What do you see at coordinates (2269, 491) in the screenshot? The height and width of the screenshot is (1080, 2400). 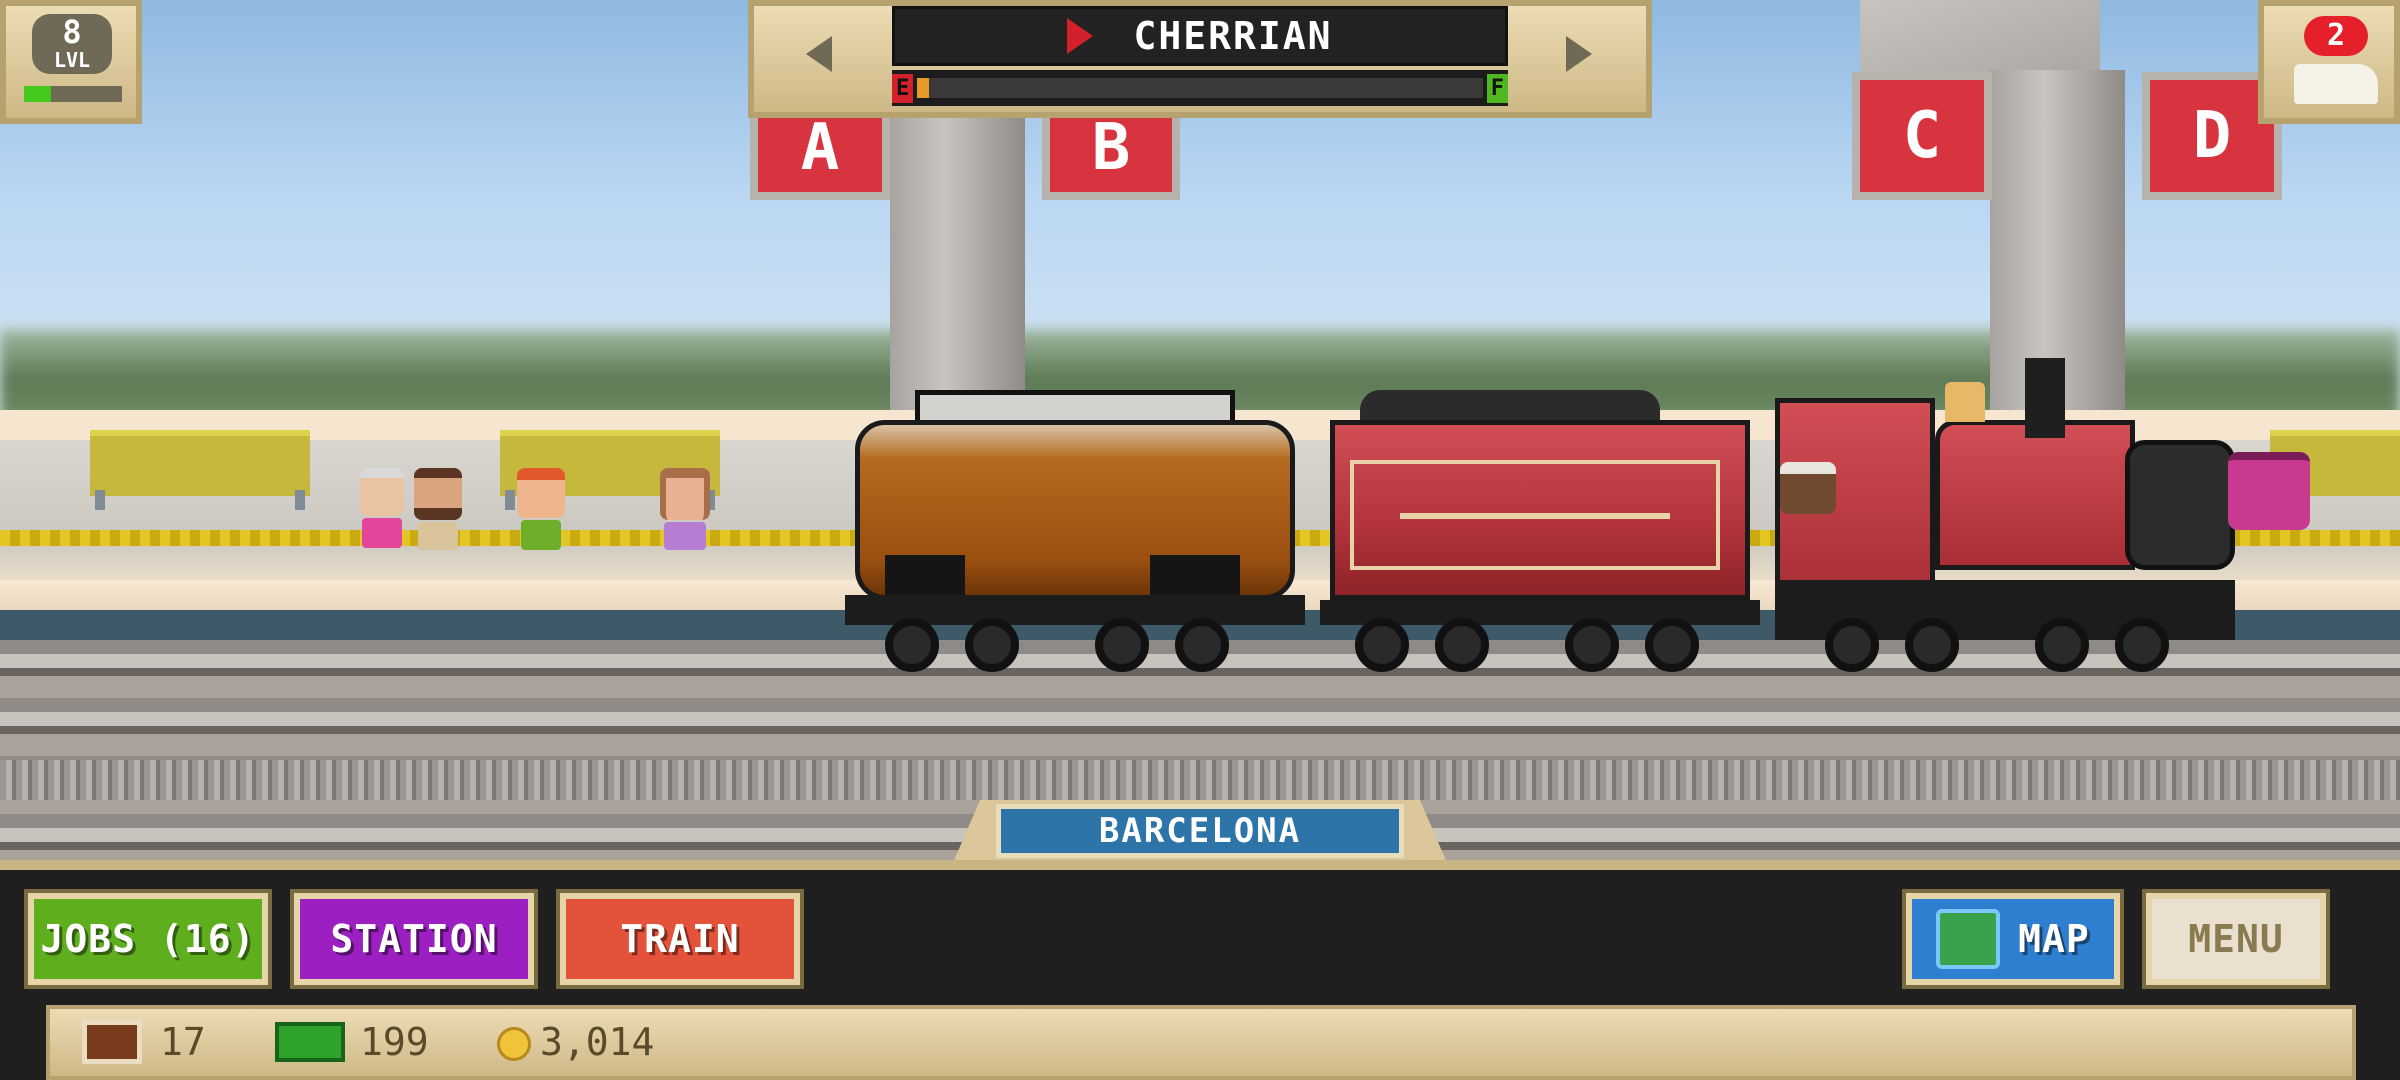 I see `luggage` at bounding box center [2269, 491].